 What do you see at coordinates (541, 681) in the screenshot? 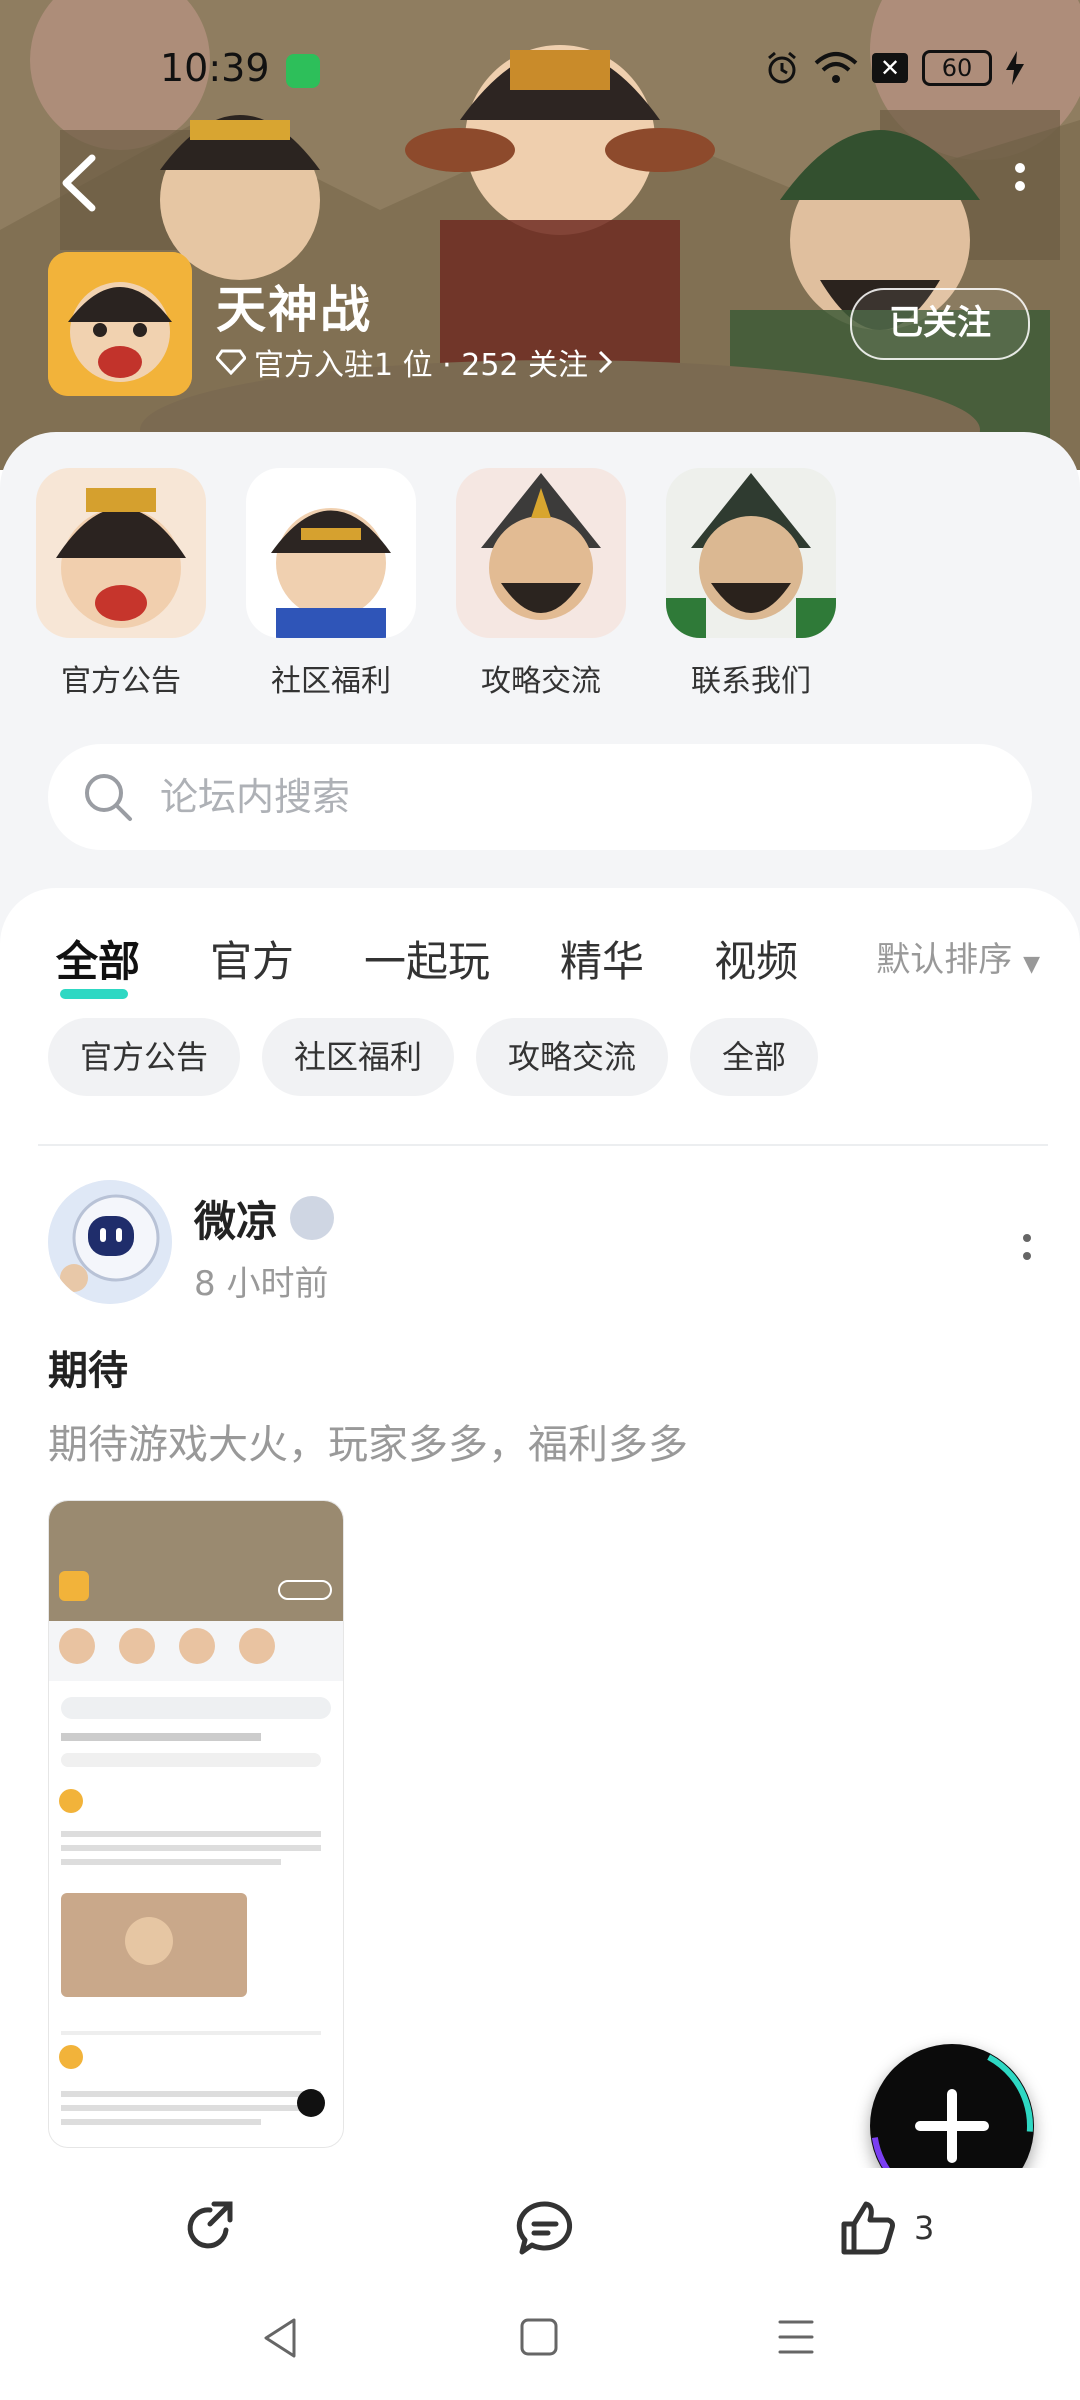
I see `shortcut-label: 攻略交流` at bounding box center [541, 681].